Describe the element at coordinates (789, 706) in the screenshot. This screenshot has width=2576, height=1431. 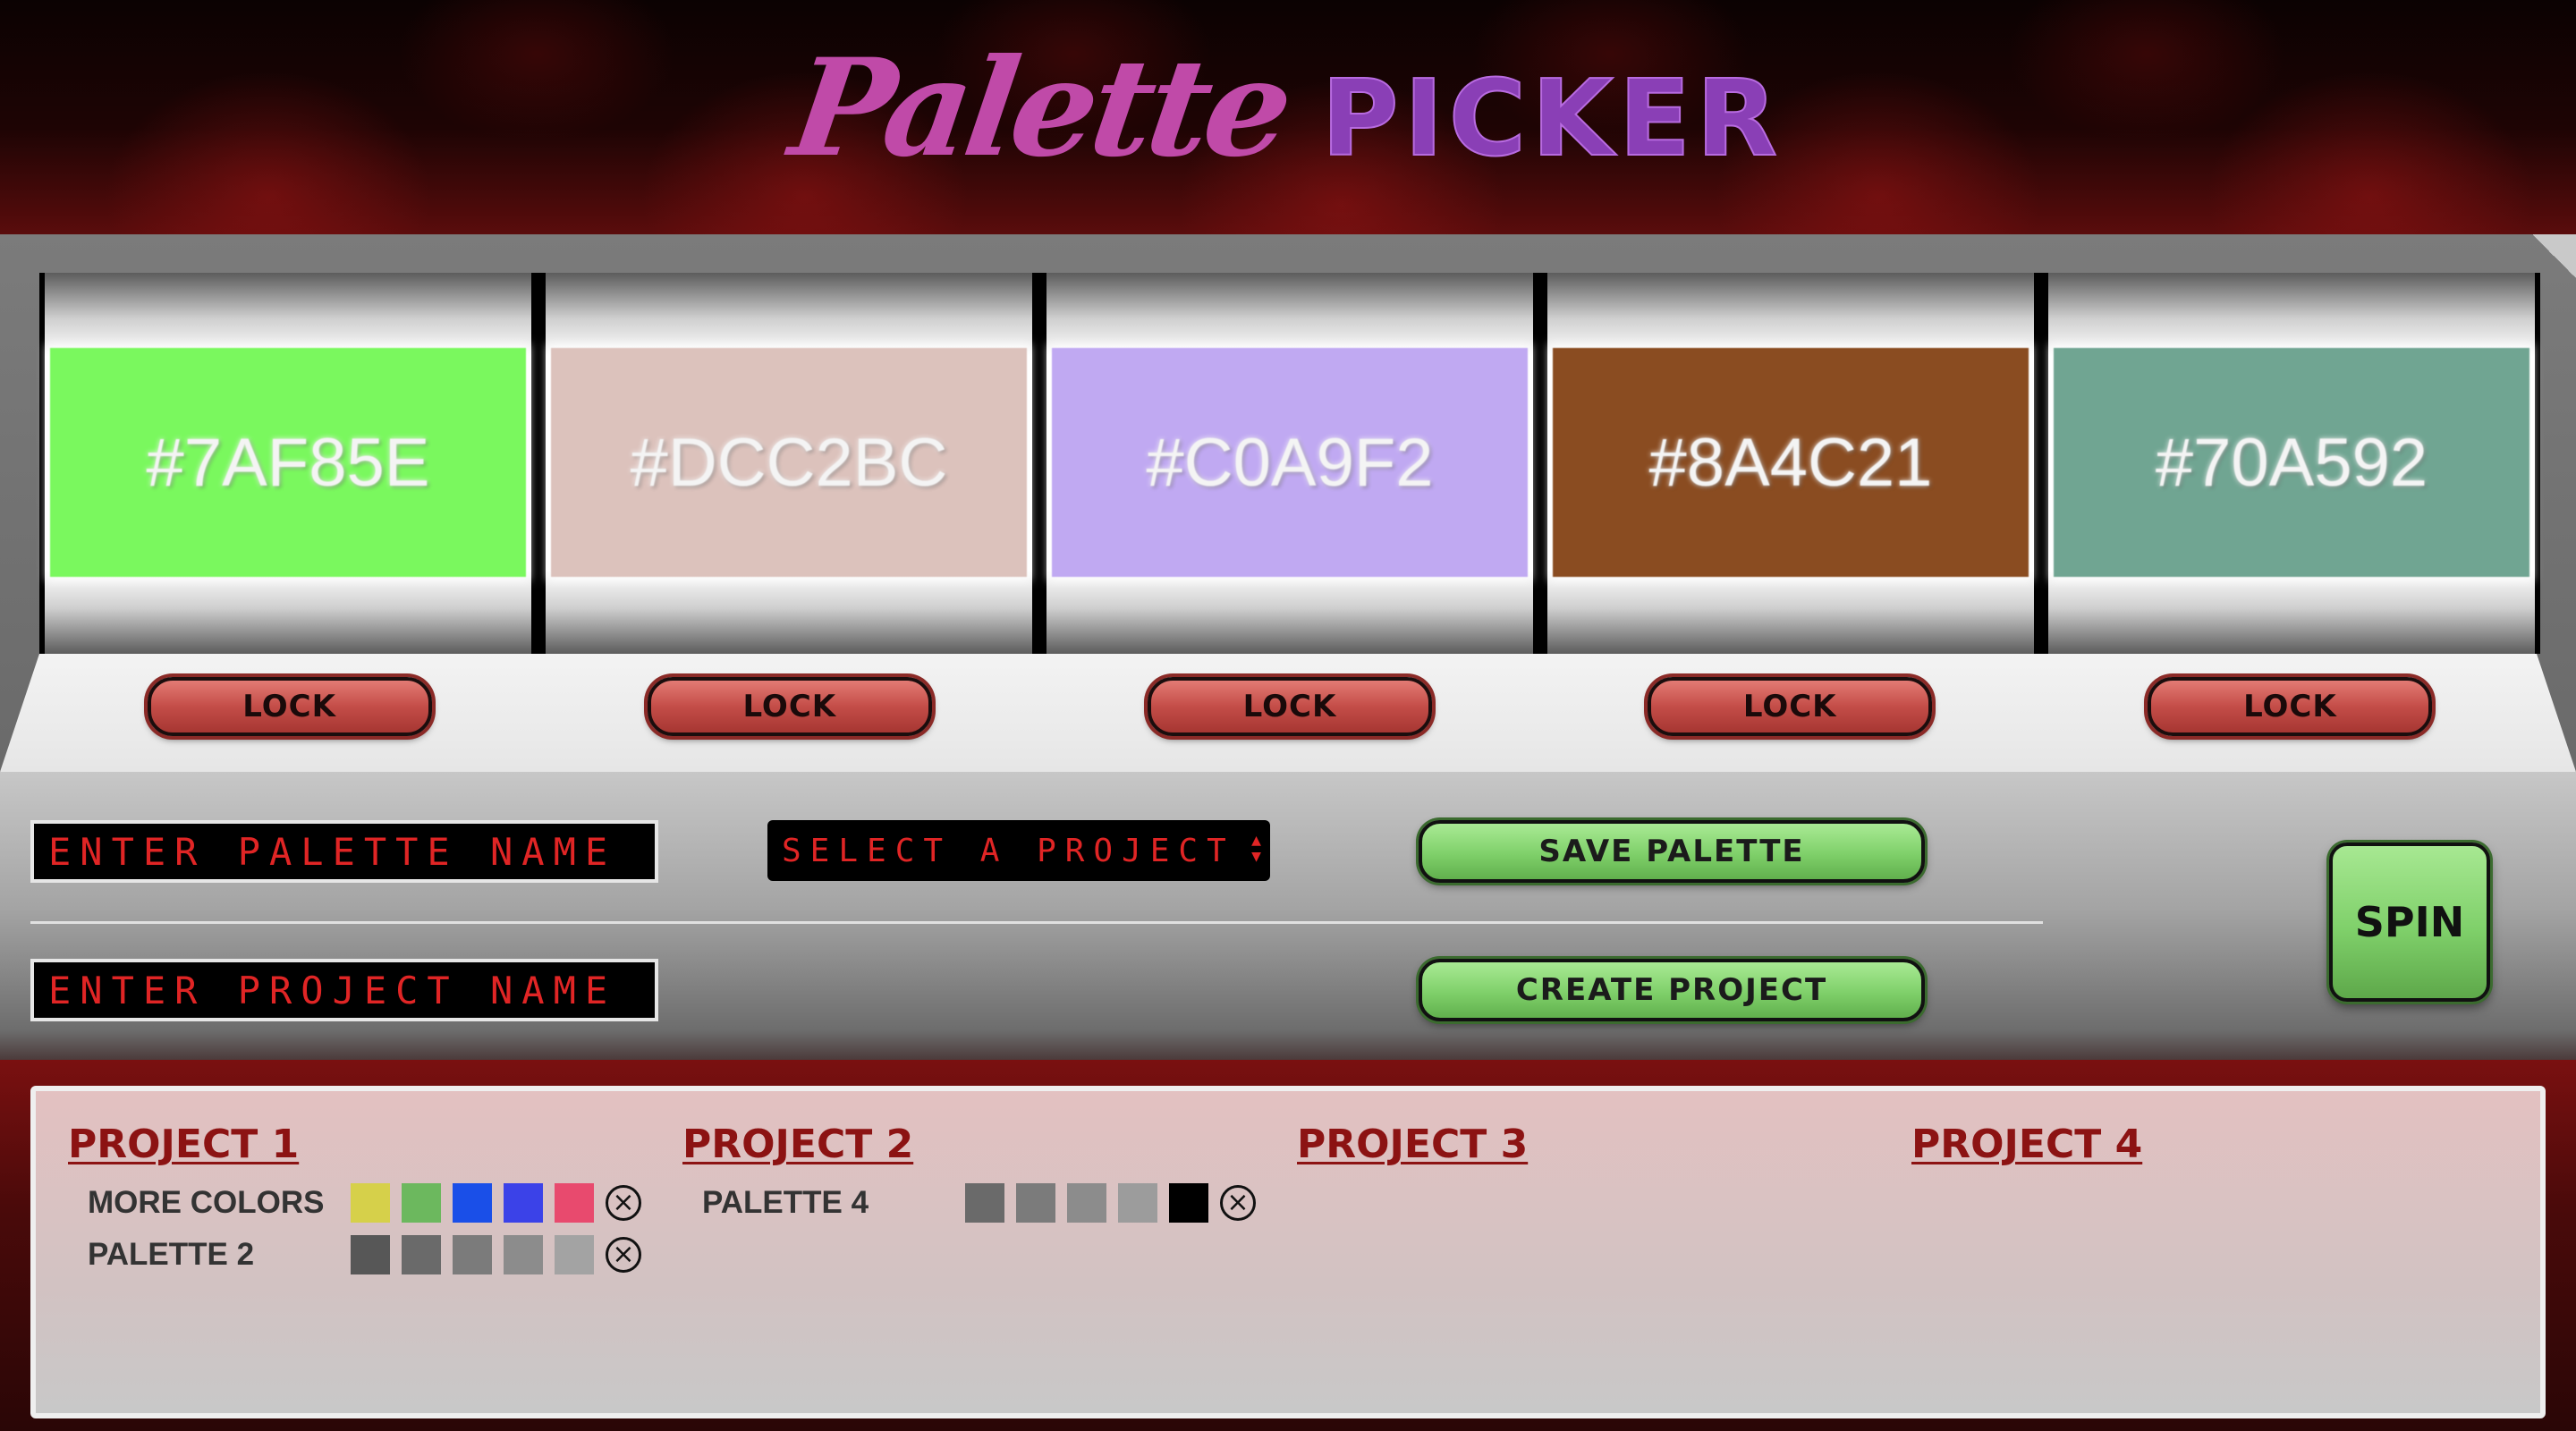
I see `lock-button-2: LOCK` at that location.